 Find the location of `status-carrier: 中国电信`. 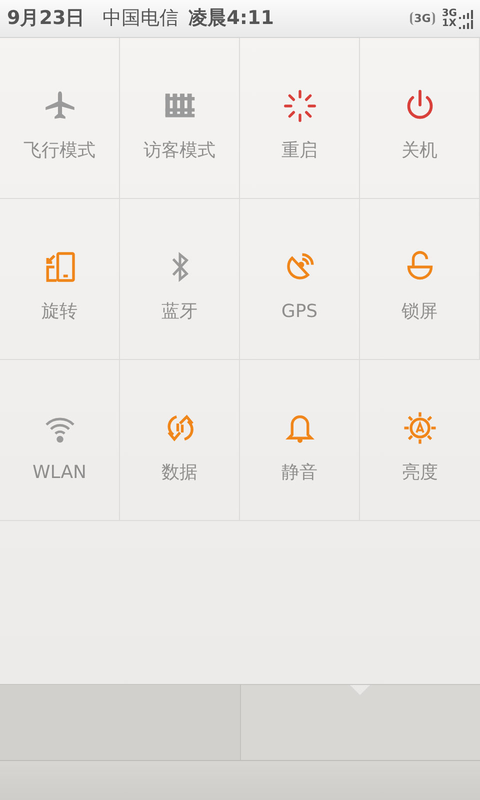

status-carrier: 中国电信 is located at coordinates (140, 19).